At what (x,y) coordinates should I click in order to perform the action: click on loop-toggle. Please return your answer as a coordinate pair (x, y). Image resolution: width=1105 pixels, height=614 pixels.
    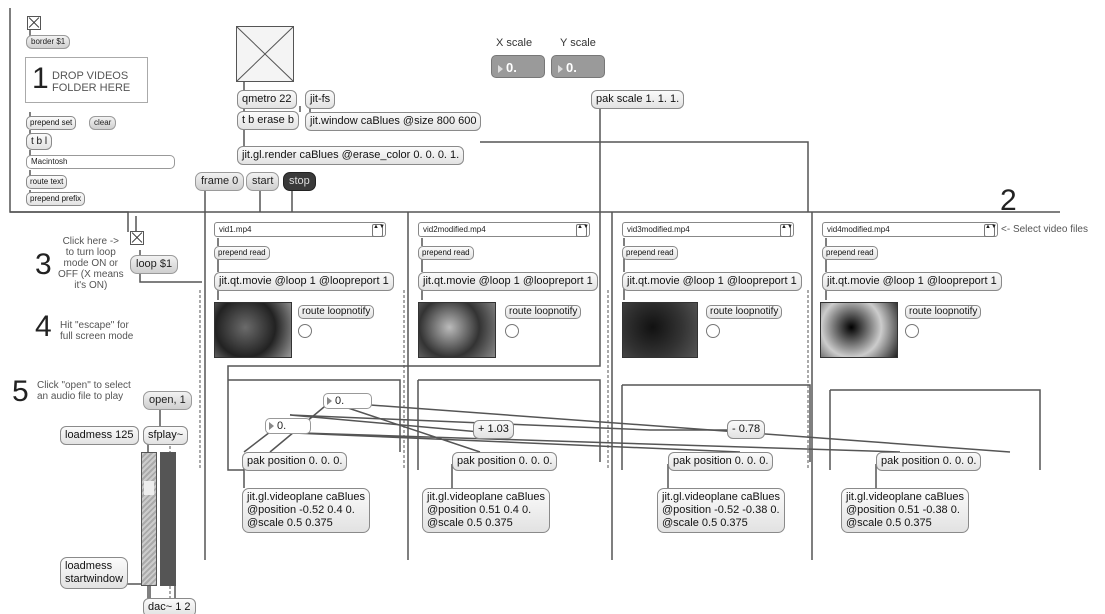
    Looking at the image, I should click on (137, 238).